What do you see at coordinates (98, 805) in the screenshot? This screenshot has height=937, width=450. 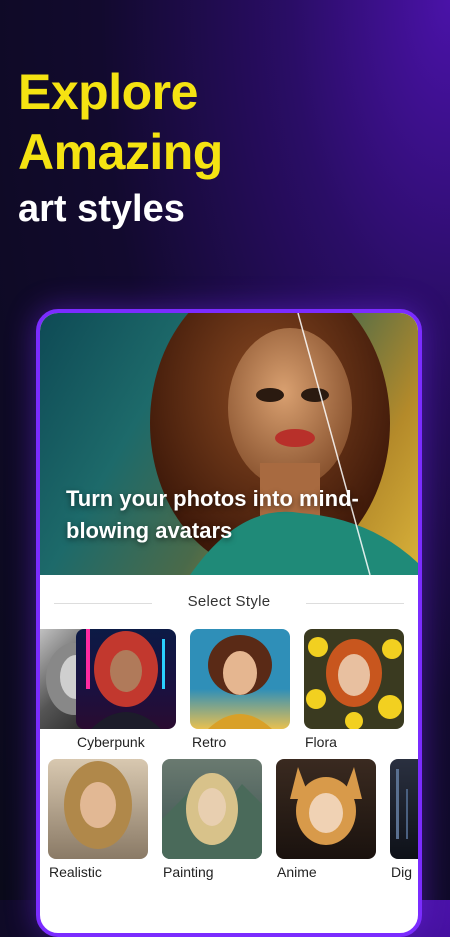 I see `realistic-portrait-icon` at bounding box center [98, 805].